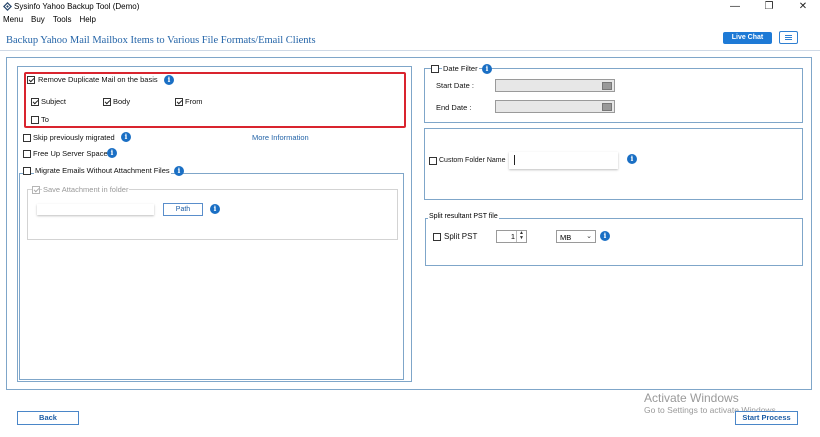  What do you see at coordinates (126, 137) in the screenshot?
I see `skip-migrated-info-icon: i` at bounding box center [126, 137].